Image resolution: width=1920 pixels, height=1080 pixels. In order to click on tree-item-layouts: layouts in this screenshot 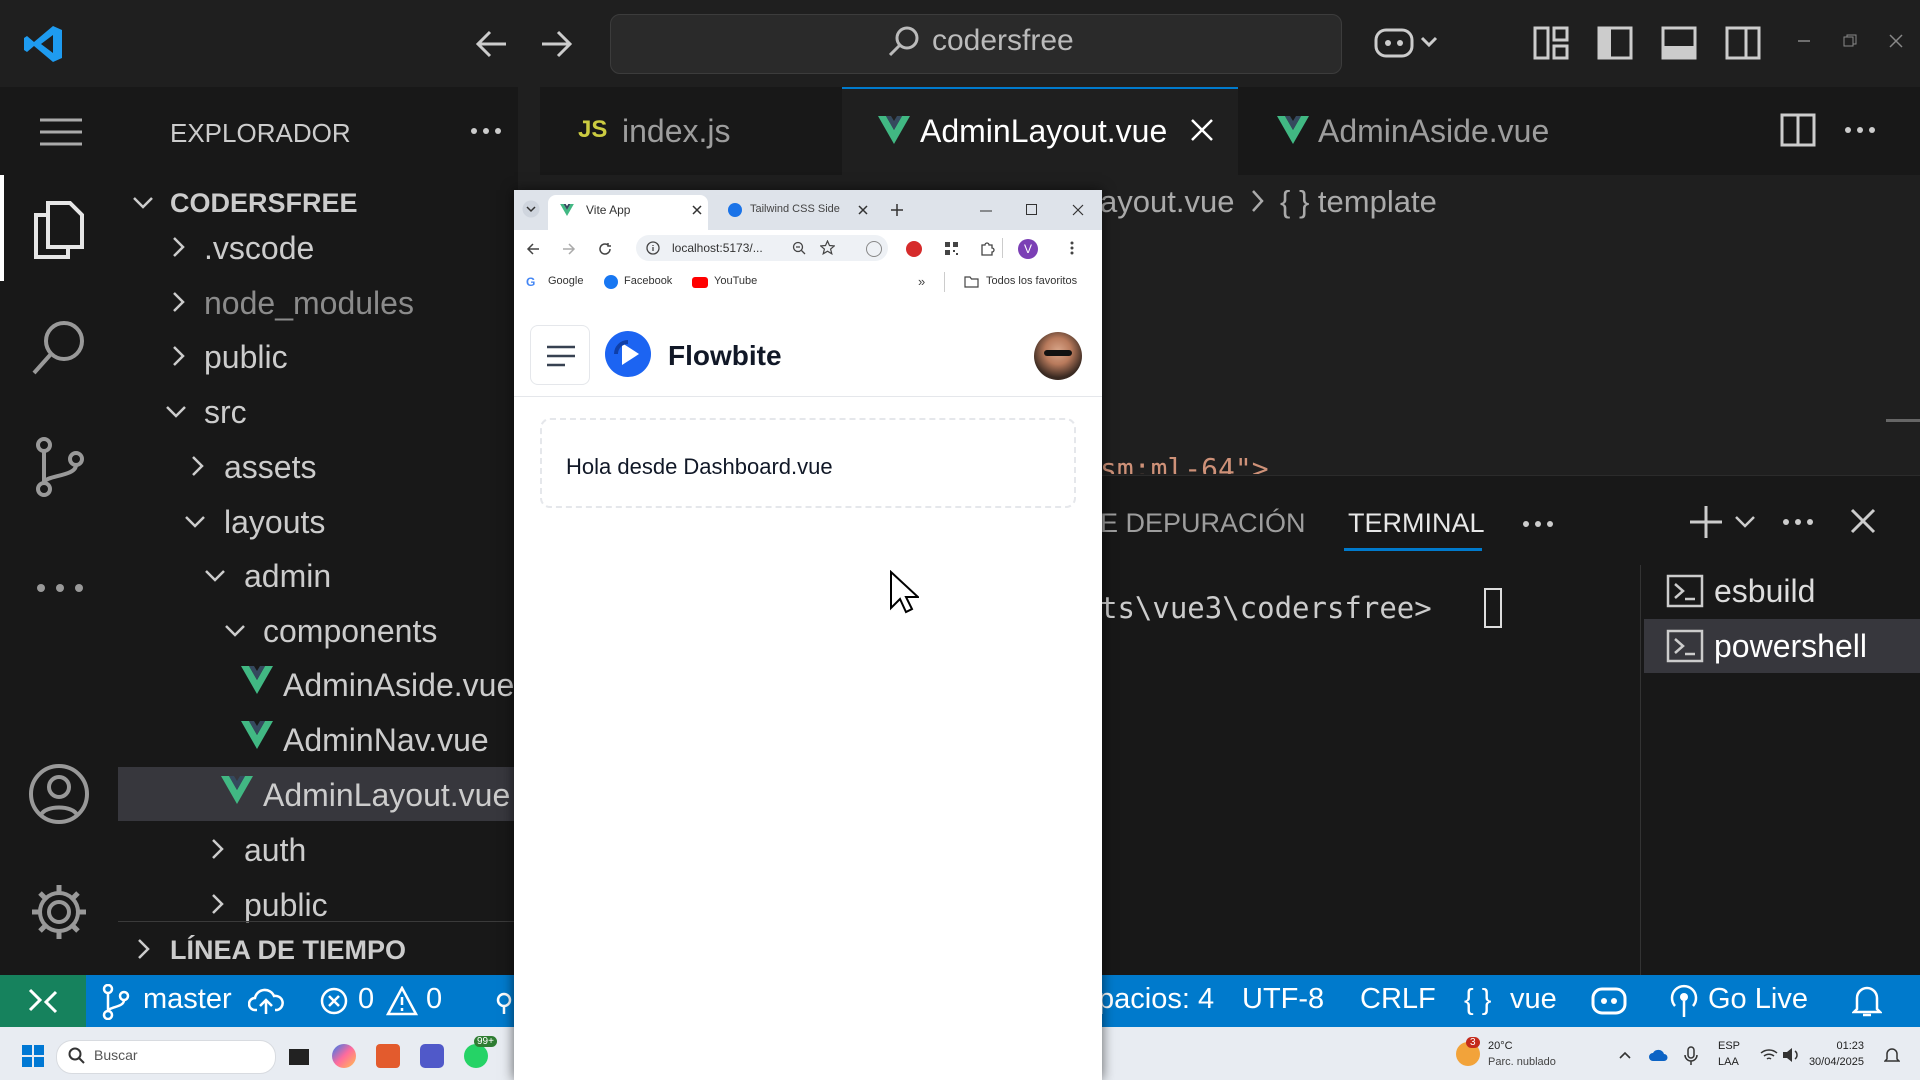, I will do `click(274, 522)`.